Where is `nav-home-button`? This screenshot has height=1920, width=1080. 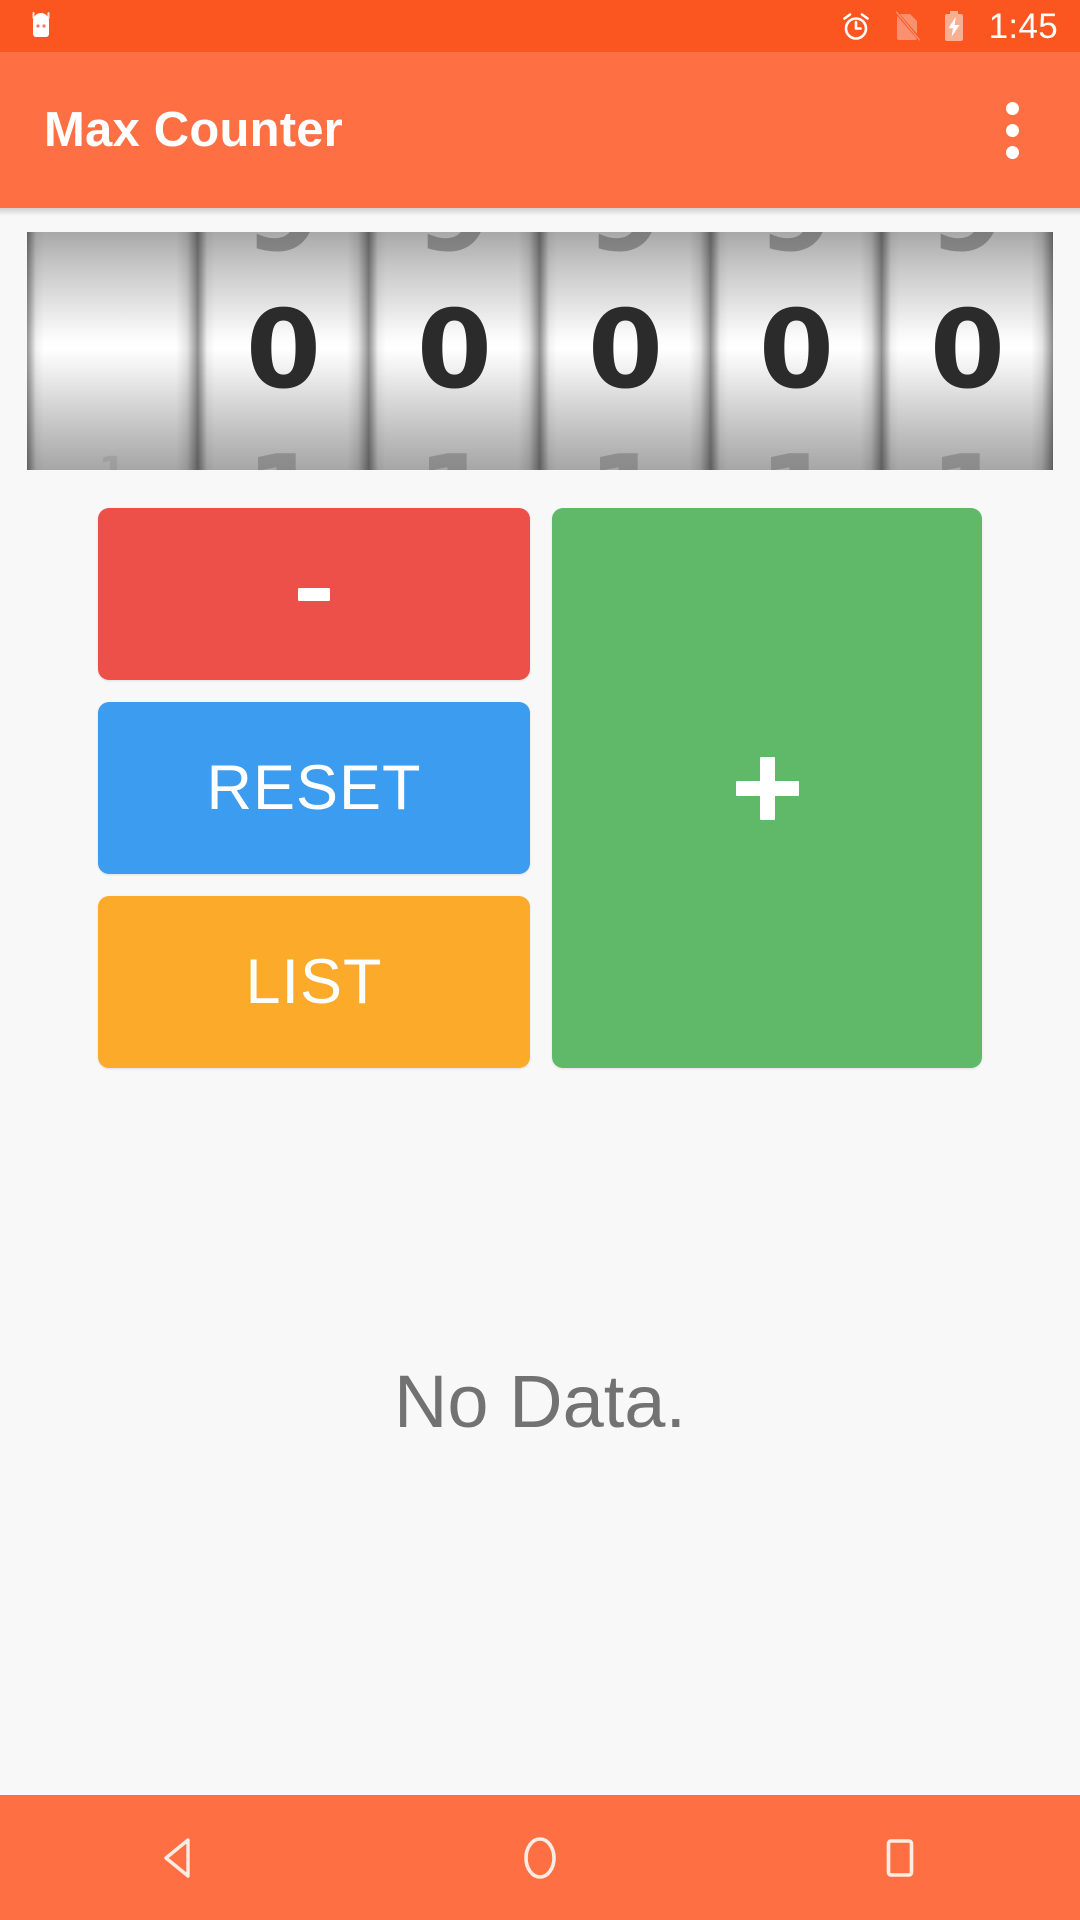
nav-home-button is located at coordinates (540, 1857).